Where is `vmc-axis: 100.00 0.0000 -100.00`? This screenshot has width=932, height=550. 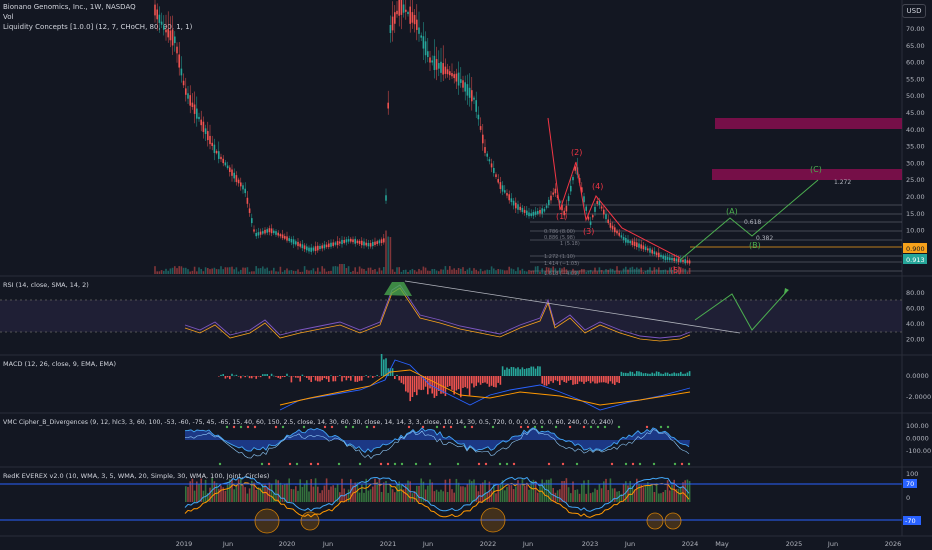
vmc-axis: 100.00 0.0000 -100.00 is located at coordinates (918, 438).